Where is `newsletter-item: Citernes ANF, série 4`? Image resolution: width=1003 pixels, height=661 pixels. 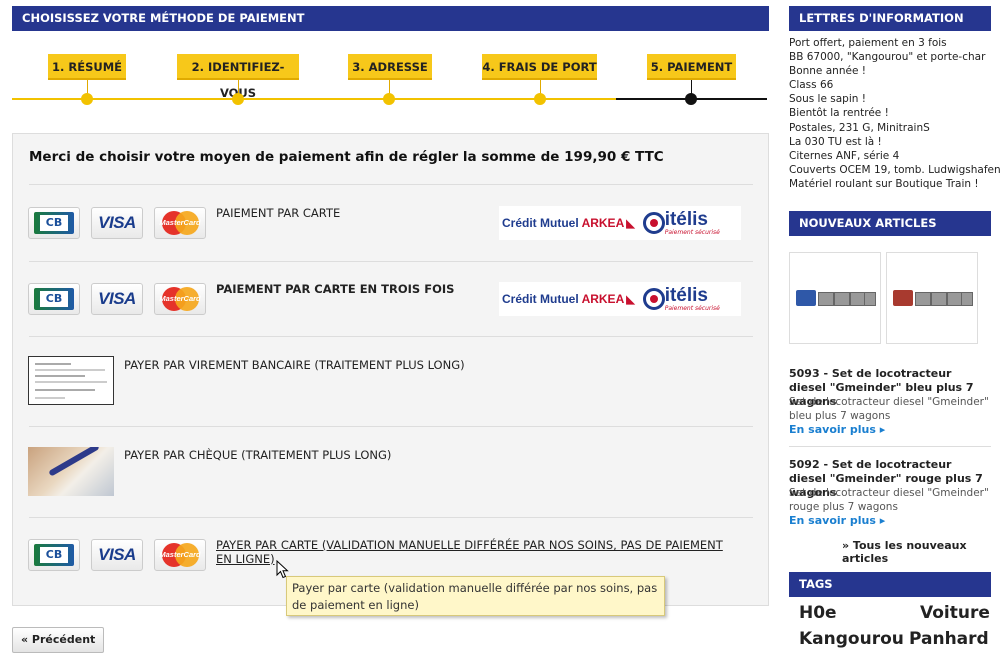 newsletter-item: Citernes ANF, série 4 is located at coordinates (895, 156).